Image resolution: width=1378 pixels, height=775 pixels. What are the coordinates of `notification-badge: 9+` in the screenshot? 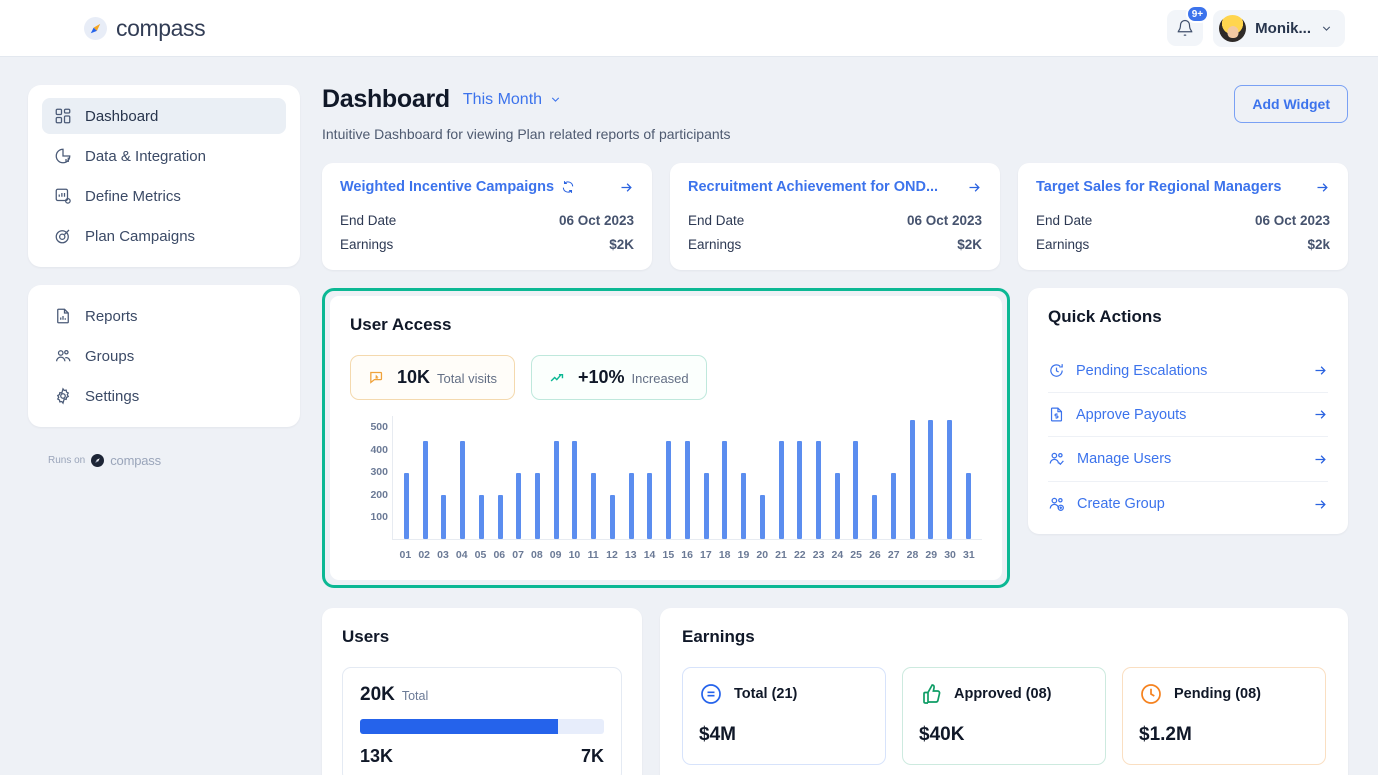 It's located at (1197, 14).